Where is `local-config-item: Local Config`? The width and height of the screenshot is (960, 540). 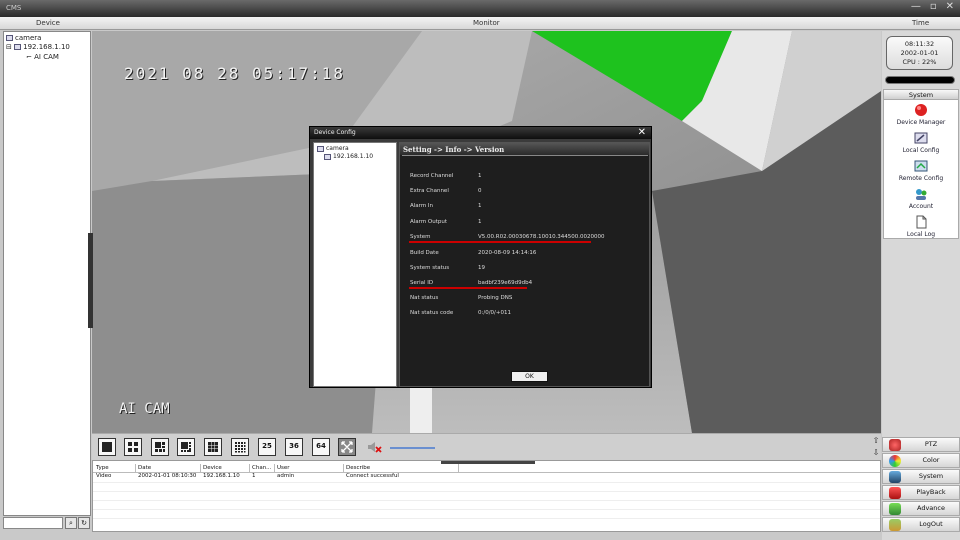
local-config-item: Local Config is located at coordinates (921, 142).